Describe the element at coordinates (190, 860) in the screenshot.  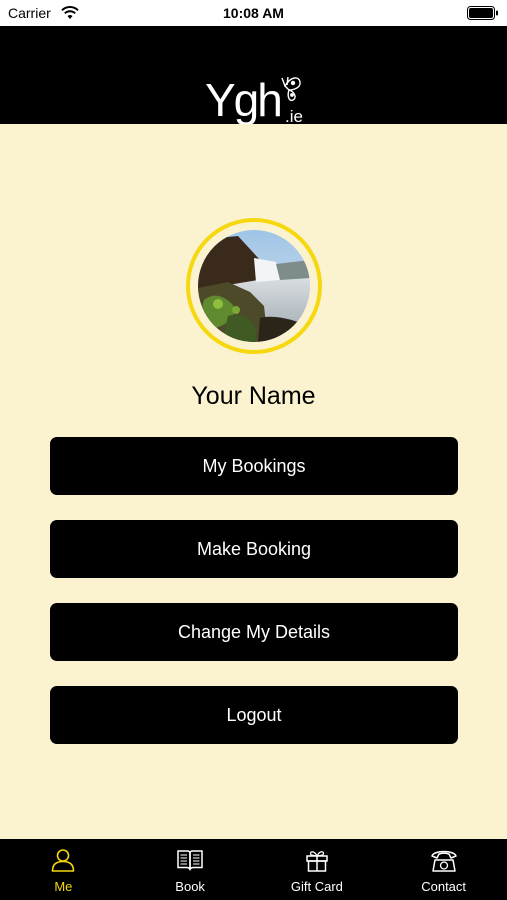
I see `book-icon` at that location.